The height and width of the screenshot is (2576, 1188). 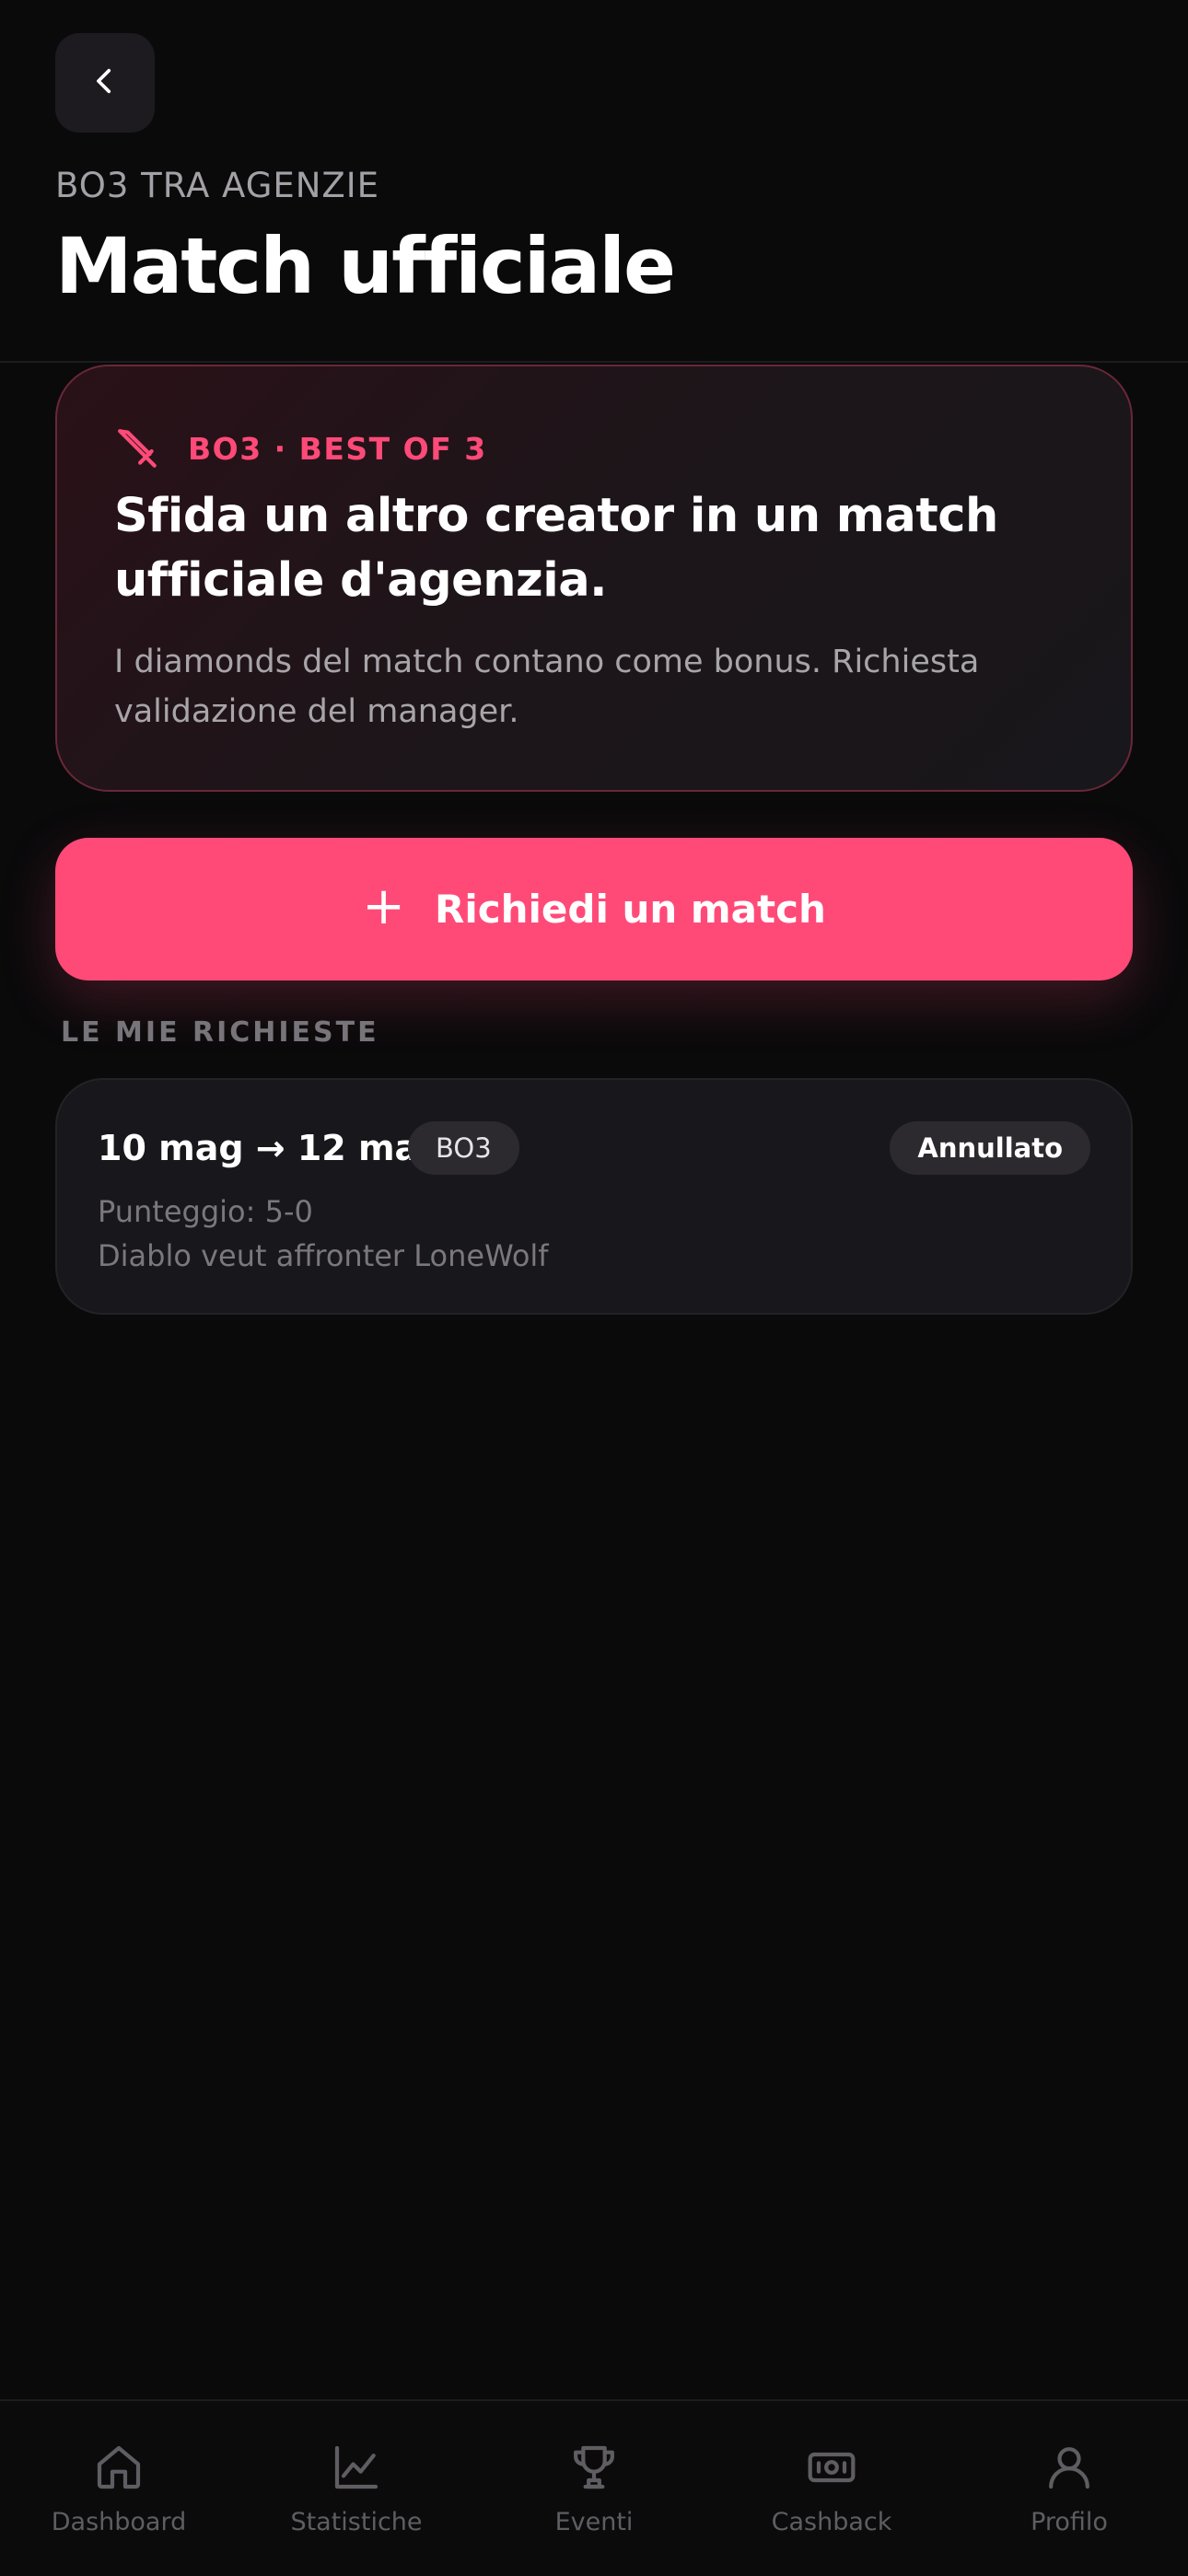 I want to click on nav-label-profilo: Profilo, so click(x=1069, y=2522).